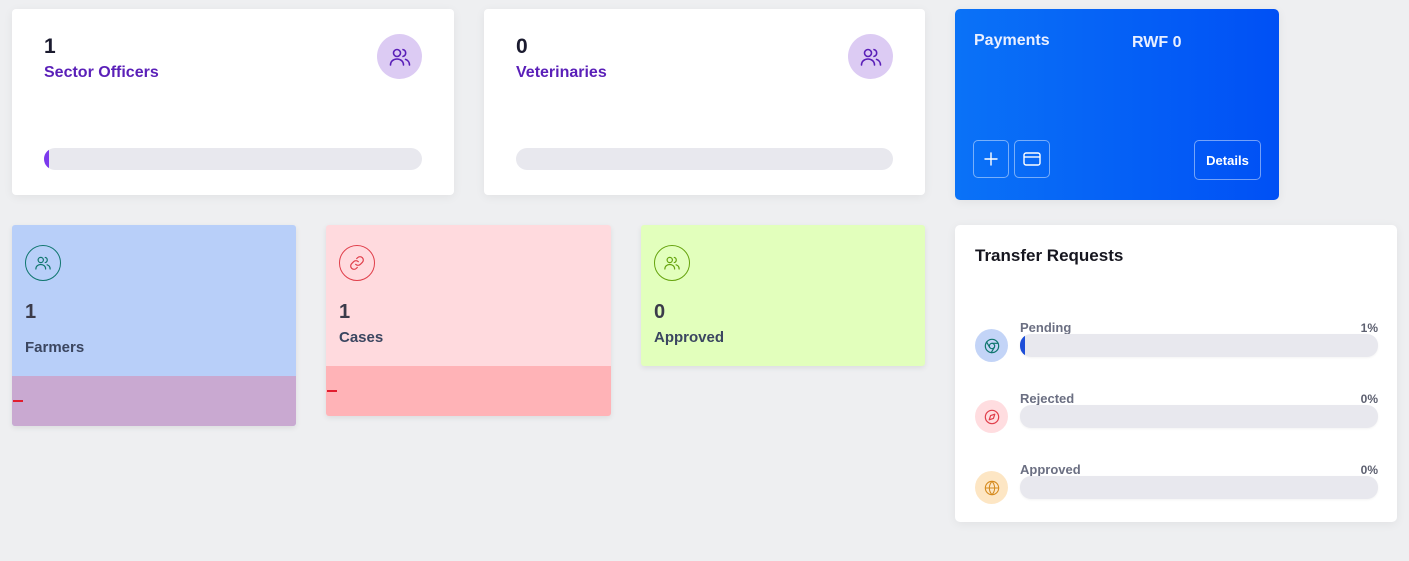 This screenshot has width=1409, height=561. I want to click on pending-label: Pending, so click(1046, 327).